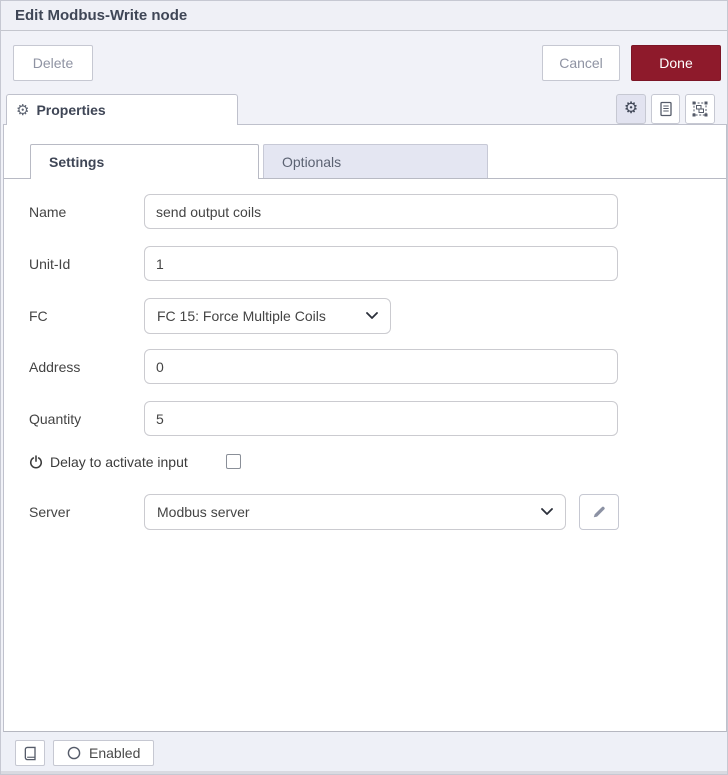  I want to click on tab-settings-label: Settings, so click(77, 162).